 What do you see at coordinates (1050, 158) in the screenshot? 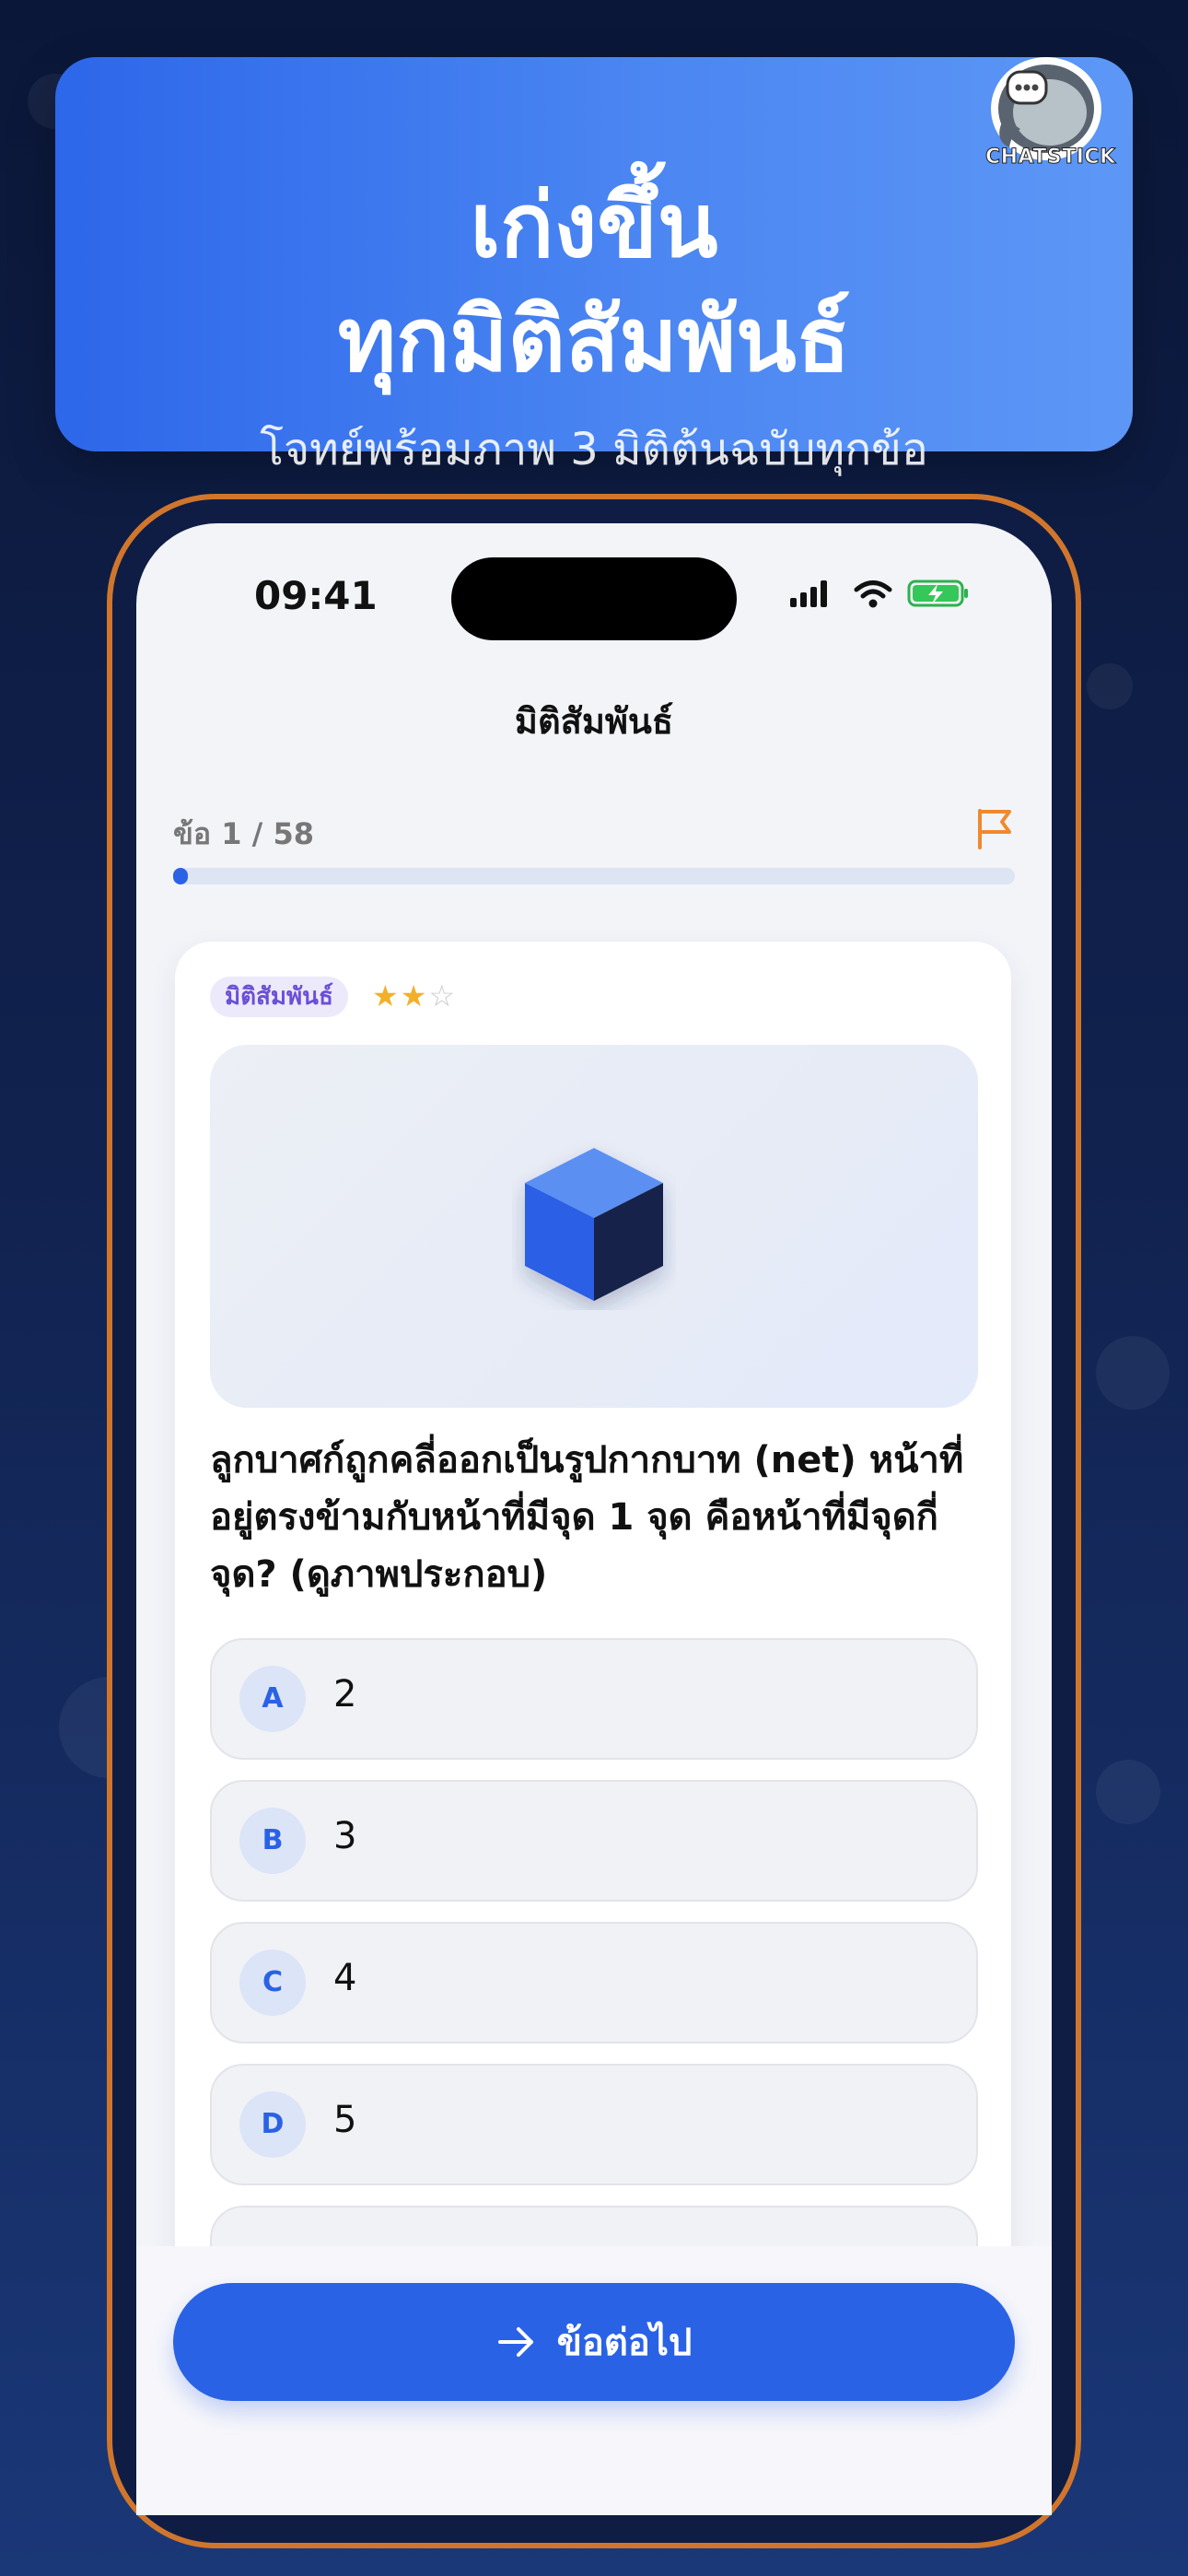
I see `logo-wordmark: CHATSTICK` at bounding box center [1050, 158].